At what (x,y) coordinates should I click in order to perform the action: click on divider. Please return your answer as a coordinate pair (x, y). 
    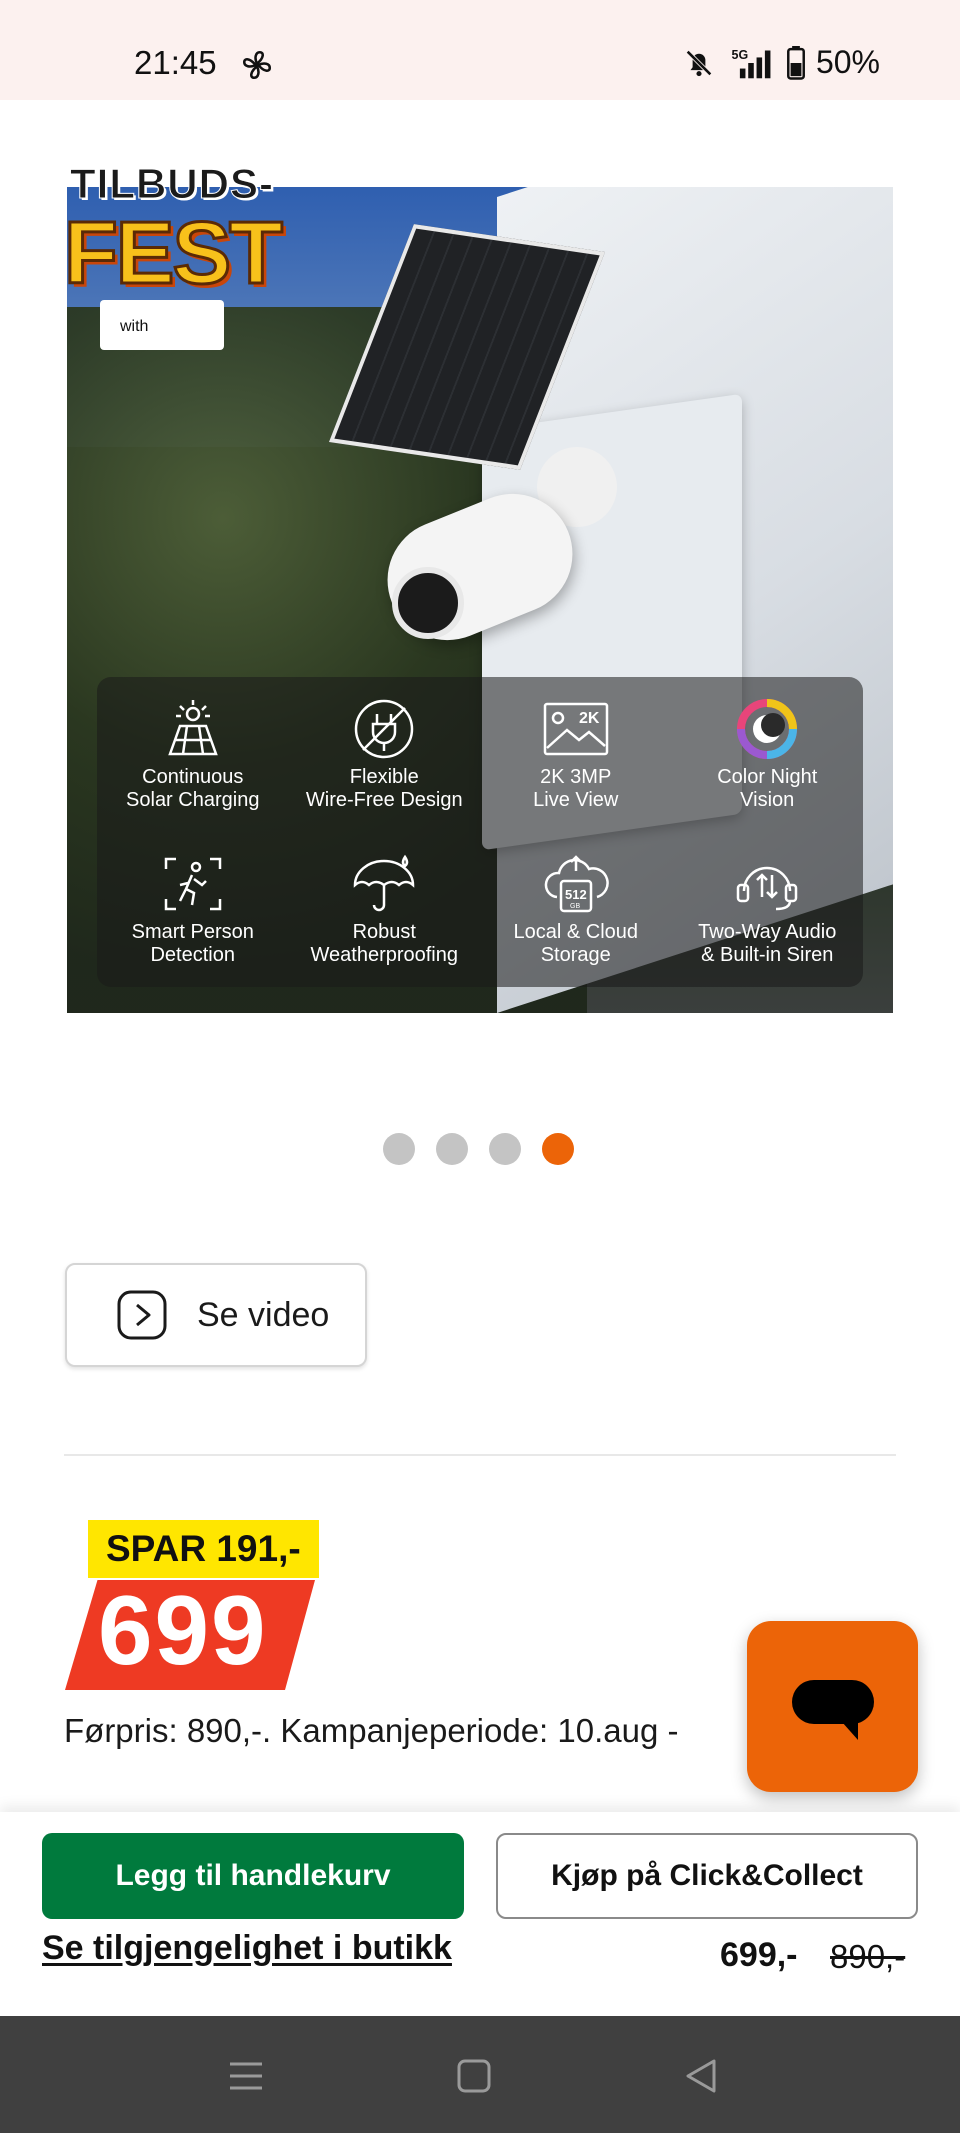
    Looking at the image, I should click on (480, 1455).